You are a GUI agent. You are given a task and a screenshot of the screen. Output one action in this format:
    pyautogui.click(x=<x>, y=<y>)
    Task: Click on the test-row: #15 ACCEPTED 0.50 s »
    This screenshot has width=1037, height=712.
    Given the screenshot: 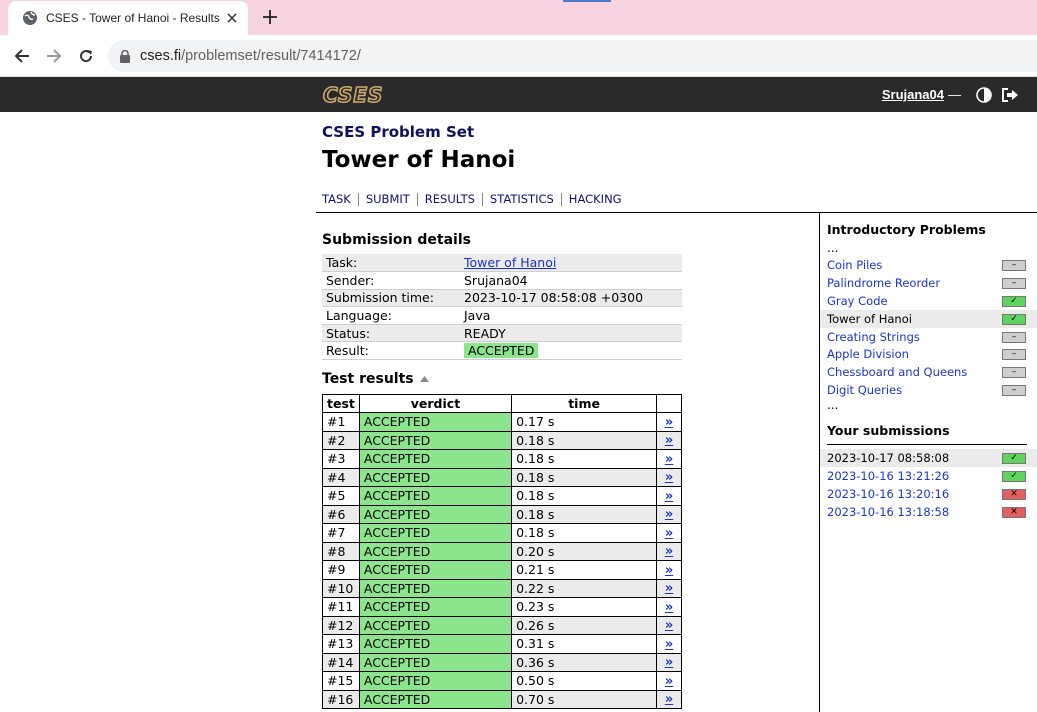 What is the action you would take?
    pyautogui.click(x=502, y=681)
    